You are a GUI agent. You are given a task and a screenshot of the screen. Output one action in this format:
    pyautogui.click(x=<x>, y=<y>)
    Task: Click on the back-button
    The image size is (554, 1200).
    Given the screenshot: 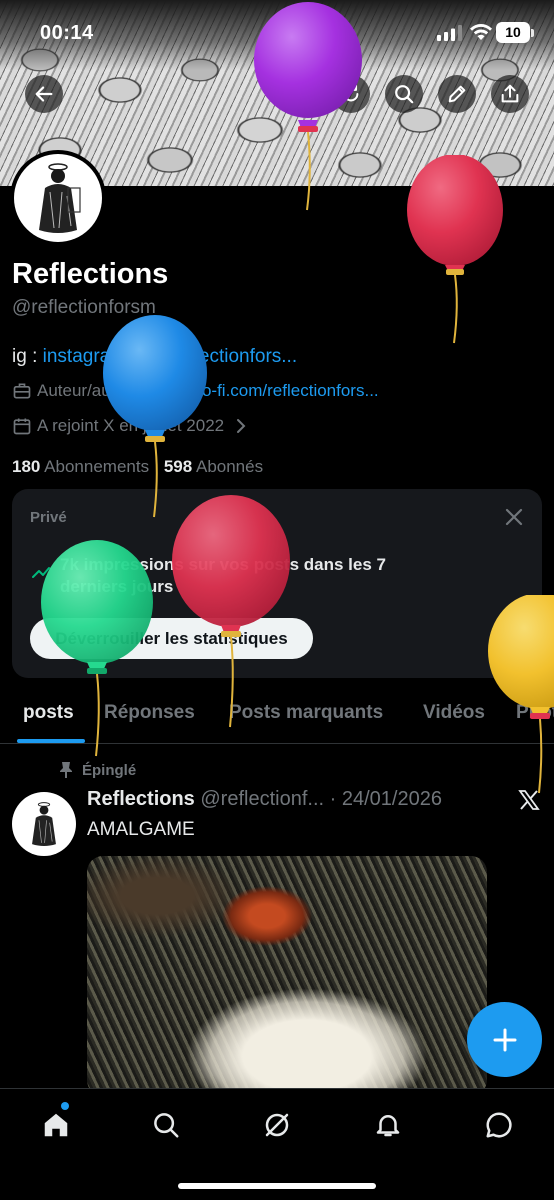 What is the action you would take?
    pyautogui.click(x=44, y=94)
    